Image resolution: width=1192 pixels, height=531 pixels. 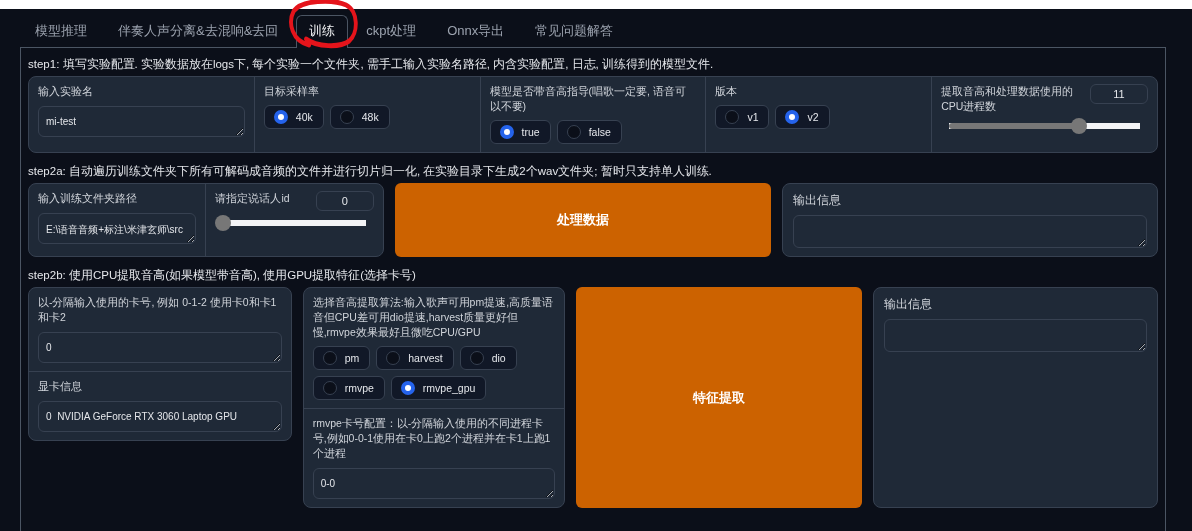 What do you see at coordinates (252, 198) in the screenshot?
I see `field-label: 请指定说话人id` at bounding box center [252, 198].